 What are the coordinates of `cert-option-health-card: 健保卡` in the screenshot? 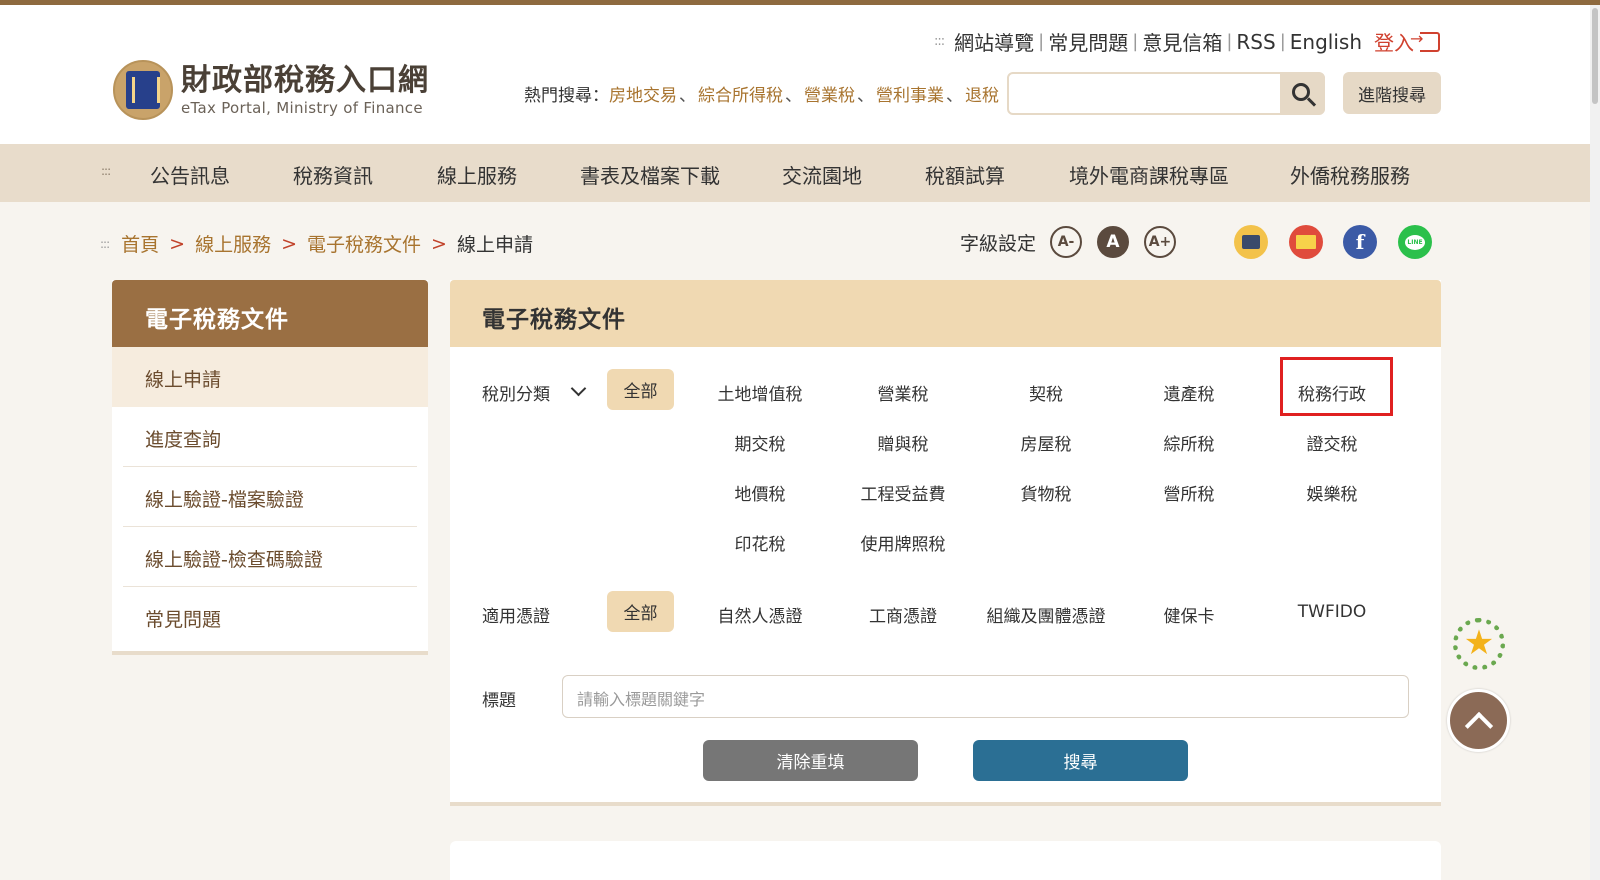 It's located at (1189, 614).